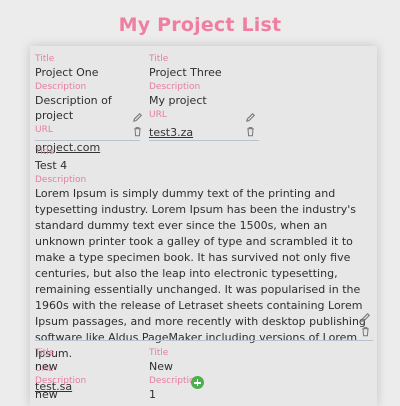 This screenshot has height=406, width=400. Describe the element at coordinates (87, 376) in the screenshot. I see `project-card: Title new Description new` at that location.